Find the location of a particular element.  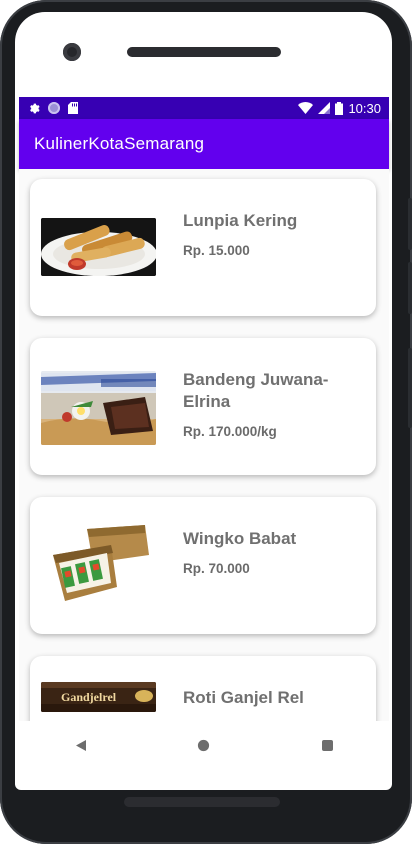

nav-home-button is located at coordinates (204, 745).